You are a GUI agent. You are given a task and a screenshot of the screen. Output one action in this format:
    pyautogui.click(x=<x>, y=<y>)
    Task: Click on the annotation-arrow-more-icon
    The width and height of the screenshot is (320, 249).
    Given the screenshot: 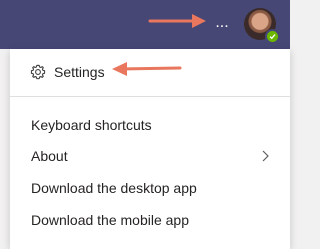 What is the action you would take?
    pyautogui.click(x=177, y=21)
    